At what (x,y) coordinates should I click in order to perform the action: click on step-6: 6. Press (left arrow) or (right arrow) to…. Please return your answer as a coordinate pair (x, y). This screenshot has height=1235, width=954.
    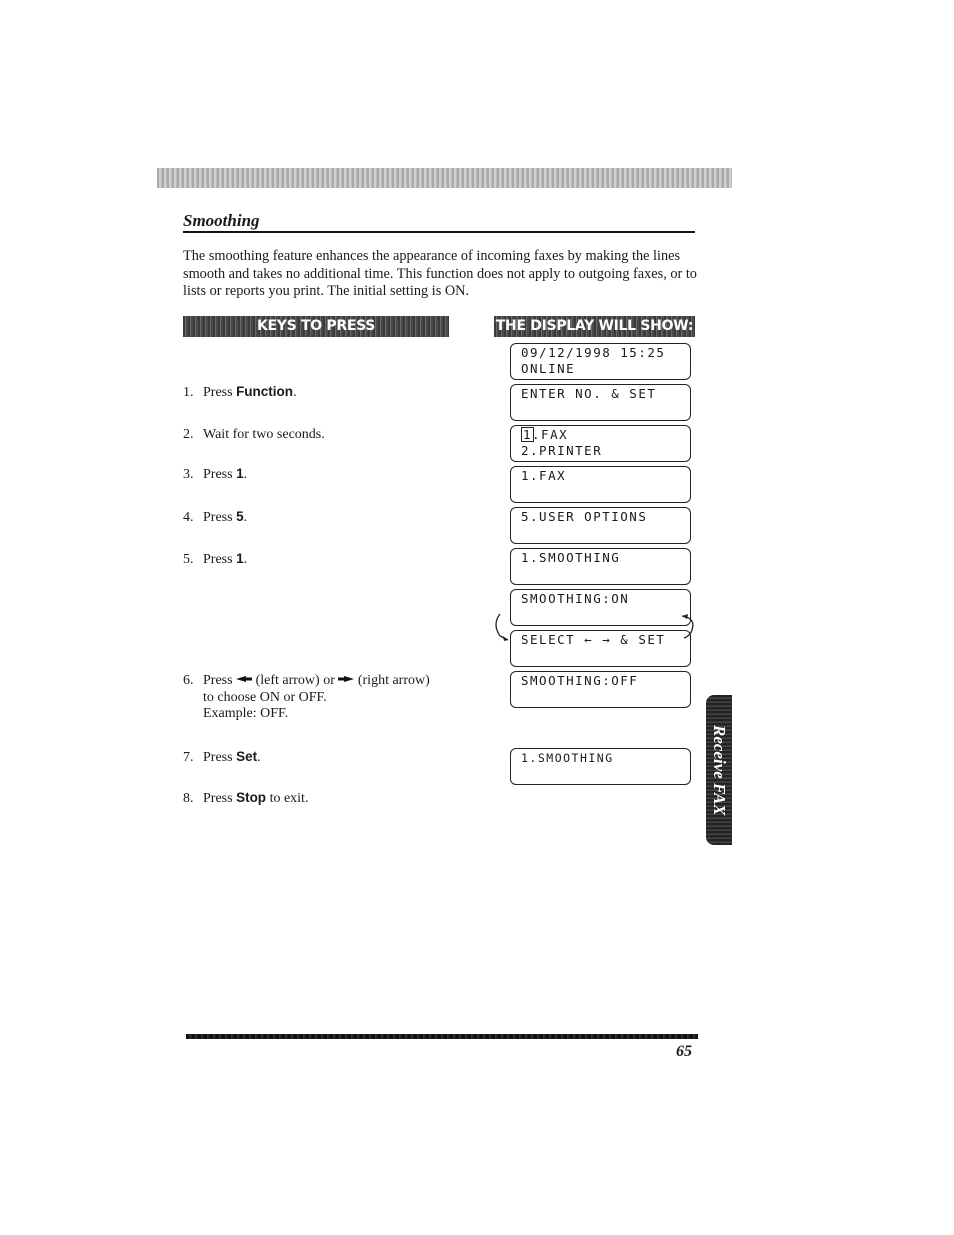
    Looking at the image, I should click on (306, 697).